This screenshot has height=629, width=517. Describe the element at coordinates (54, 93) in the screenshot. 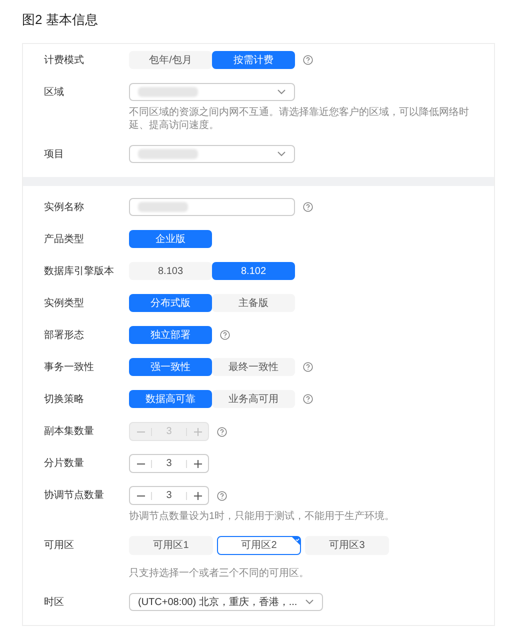

I see `field-label: 区域` at that location.